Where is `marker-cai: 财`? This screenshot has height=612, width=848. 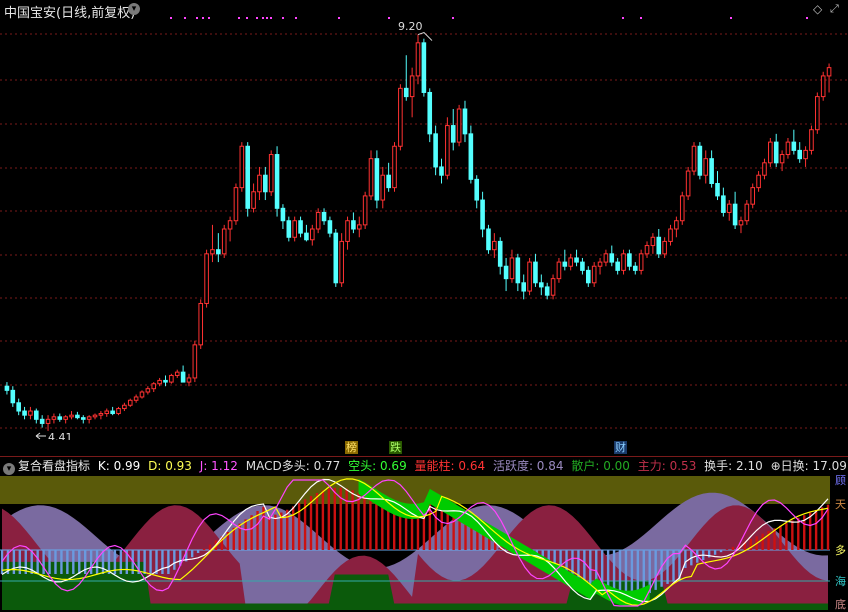 marker-cai: 财 is located at coordinates (620, 447).